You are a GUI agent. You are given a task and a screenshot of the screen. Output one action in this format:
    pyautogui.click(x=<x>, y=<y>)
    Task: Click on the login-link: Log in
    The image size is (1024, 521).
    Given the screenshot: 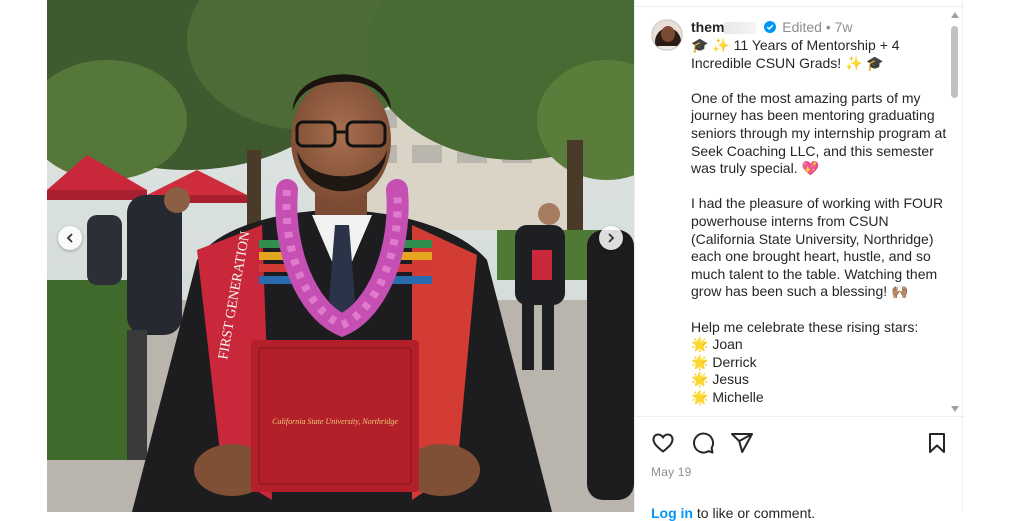 What is the action you would take?
    pyautogui.click(x=672, y=513)
    